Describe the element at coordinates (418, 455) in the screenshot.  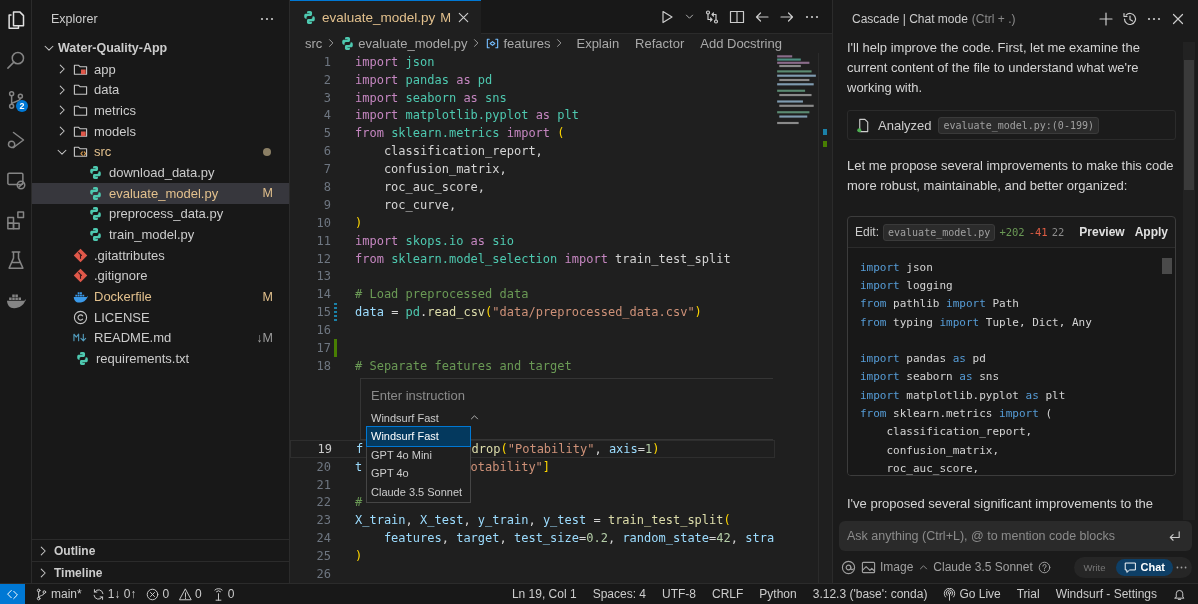
I see `menu-item: GPT 4o Mini` at that location.